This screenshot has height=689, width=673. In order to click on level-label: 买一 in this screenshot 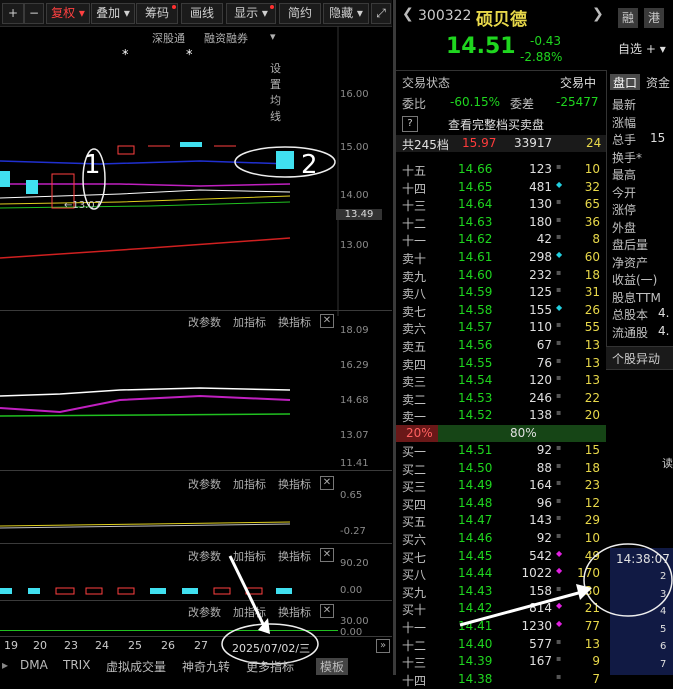, I will do `click(414, 452)`.